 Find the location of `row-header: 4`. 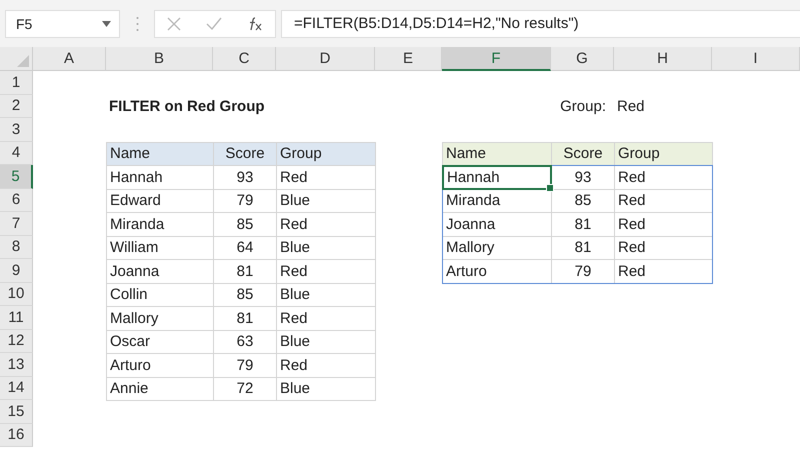

row-header: 4 is located at coordinates (16, 153).